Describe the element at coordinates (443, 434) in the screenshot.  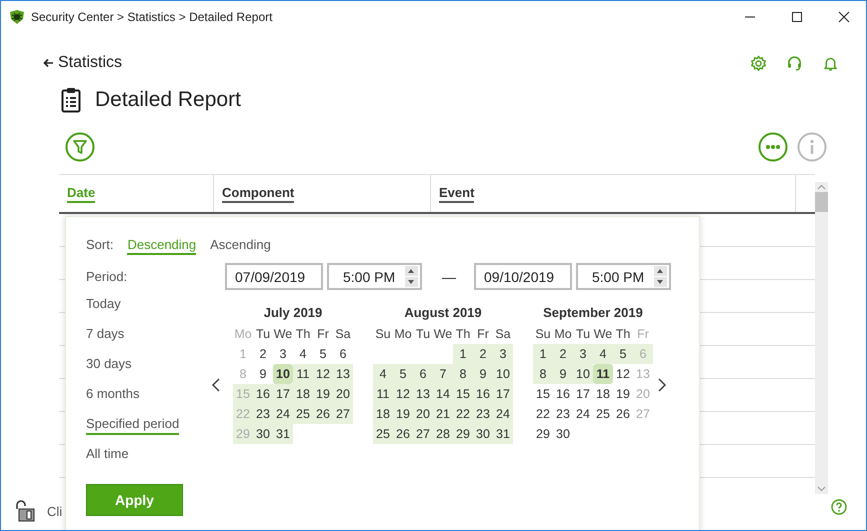
I see `calendar-day: 28` at that location.